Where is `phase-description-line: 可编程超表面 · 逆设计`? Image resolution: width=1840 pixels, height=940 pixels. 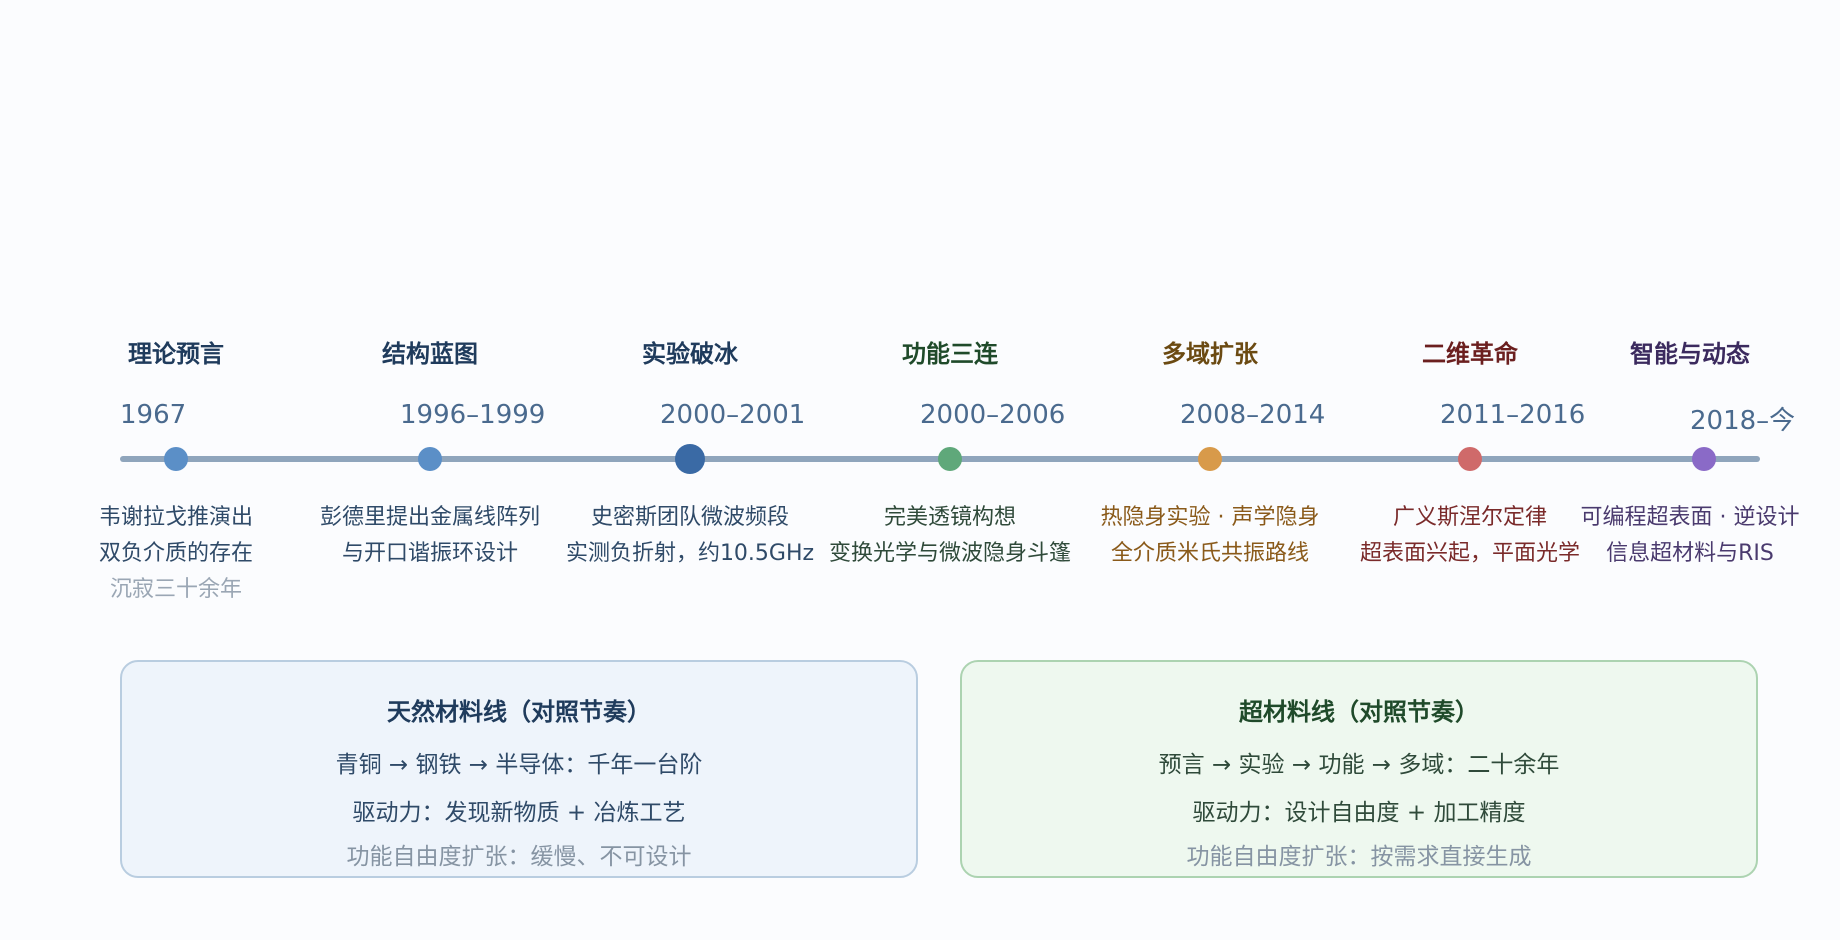 phase-description-line: 可编程超表面 · 逆设计 is located at coordinates (1690, 517).